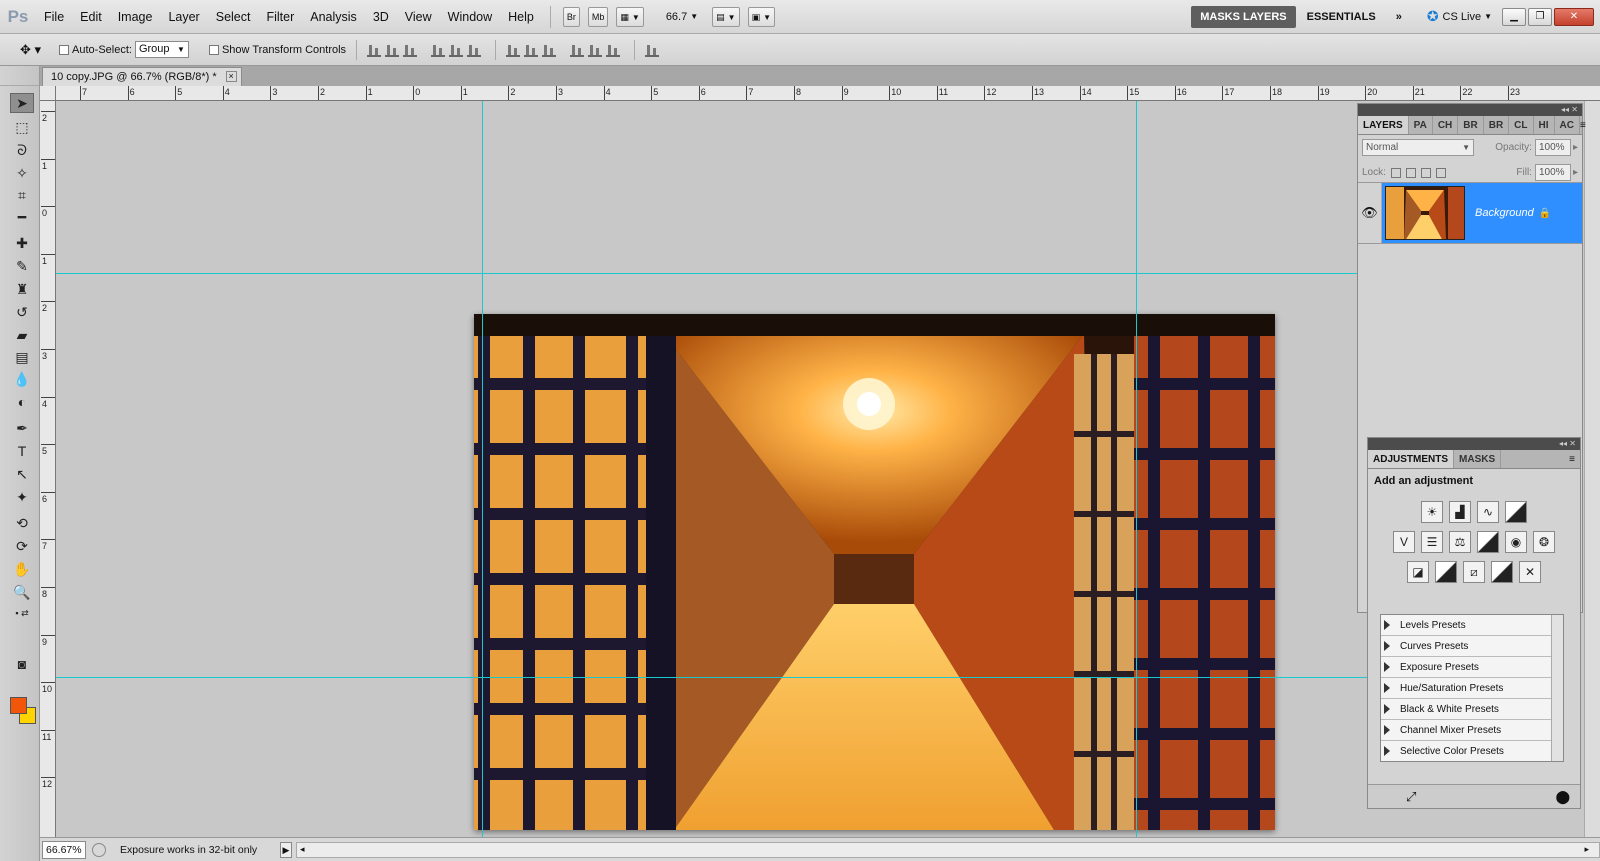 The width and height of the screenshot is (1600, 861). I want to click on align-top-icon, so click(374, 50).